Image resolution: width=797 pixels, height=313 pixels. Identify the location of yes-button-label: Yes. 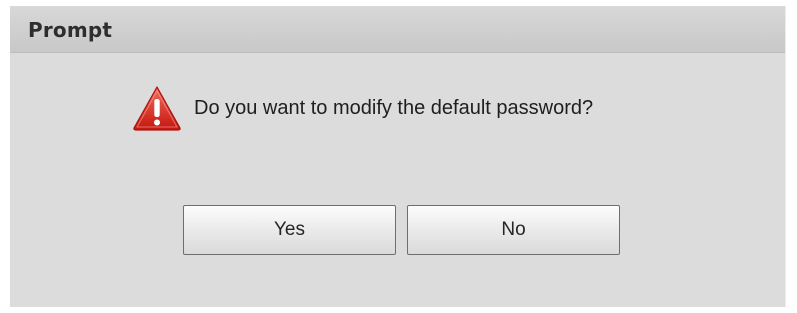
(289, 229).